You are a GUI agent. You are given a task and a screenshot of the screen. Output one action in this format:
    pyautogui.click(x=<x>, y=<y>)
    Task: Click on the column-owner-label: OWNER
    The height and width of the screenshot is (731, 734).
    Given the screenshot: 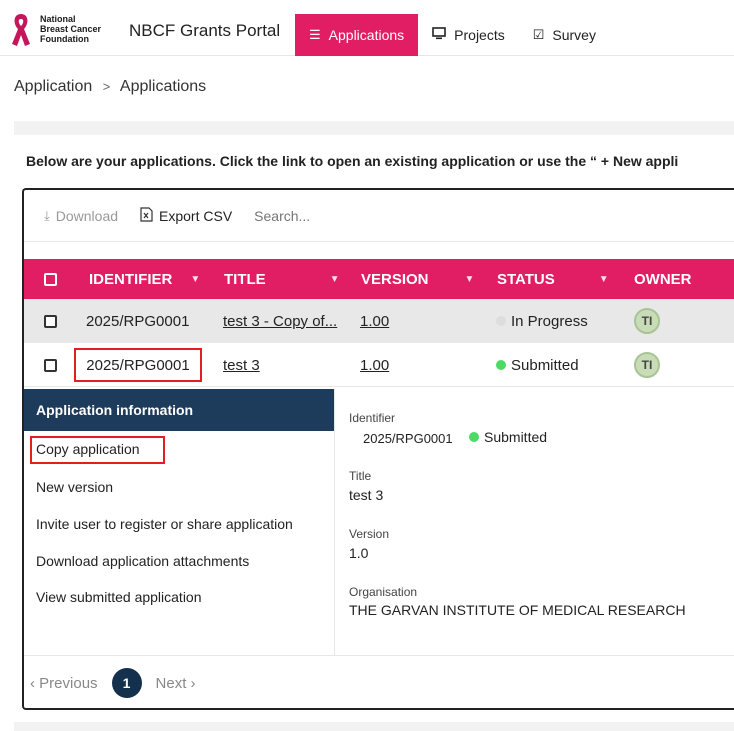 What is the action you would take?
    pyautogui.click(x=663, y=279)
    